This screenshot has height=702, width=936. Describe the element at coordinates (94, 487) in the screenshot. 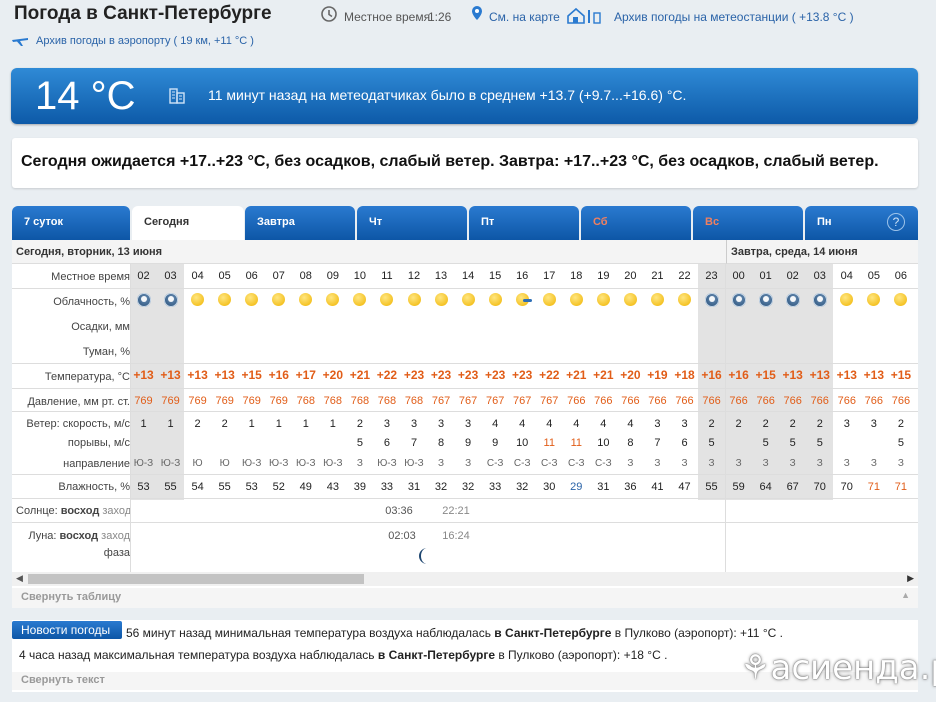

I see `label-humidity: Влажность, %` at that location.